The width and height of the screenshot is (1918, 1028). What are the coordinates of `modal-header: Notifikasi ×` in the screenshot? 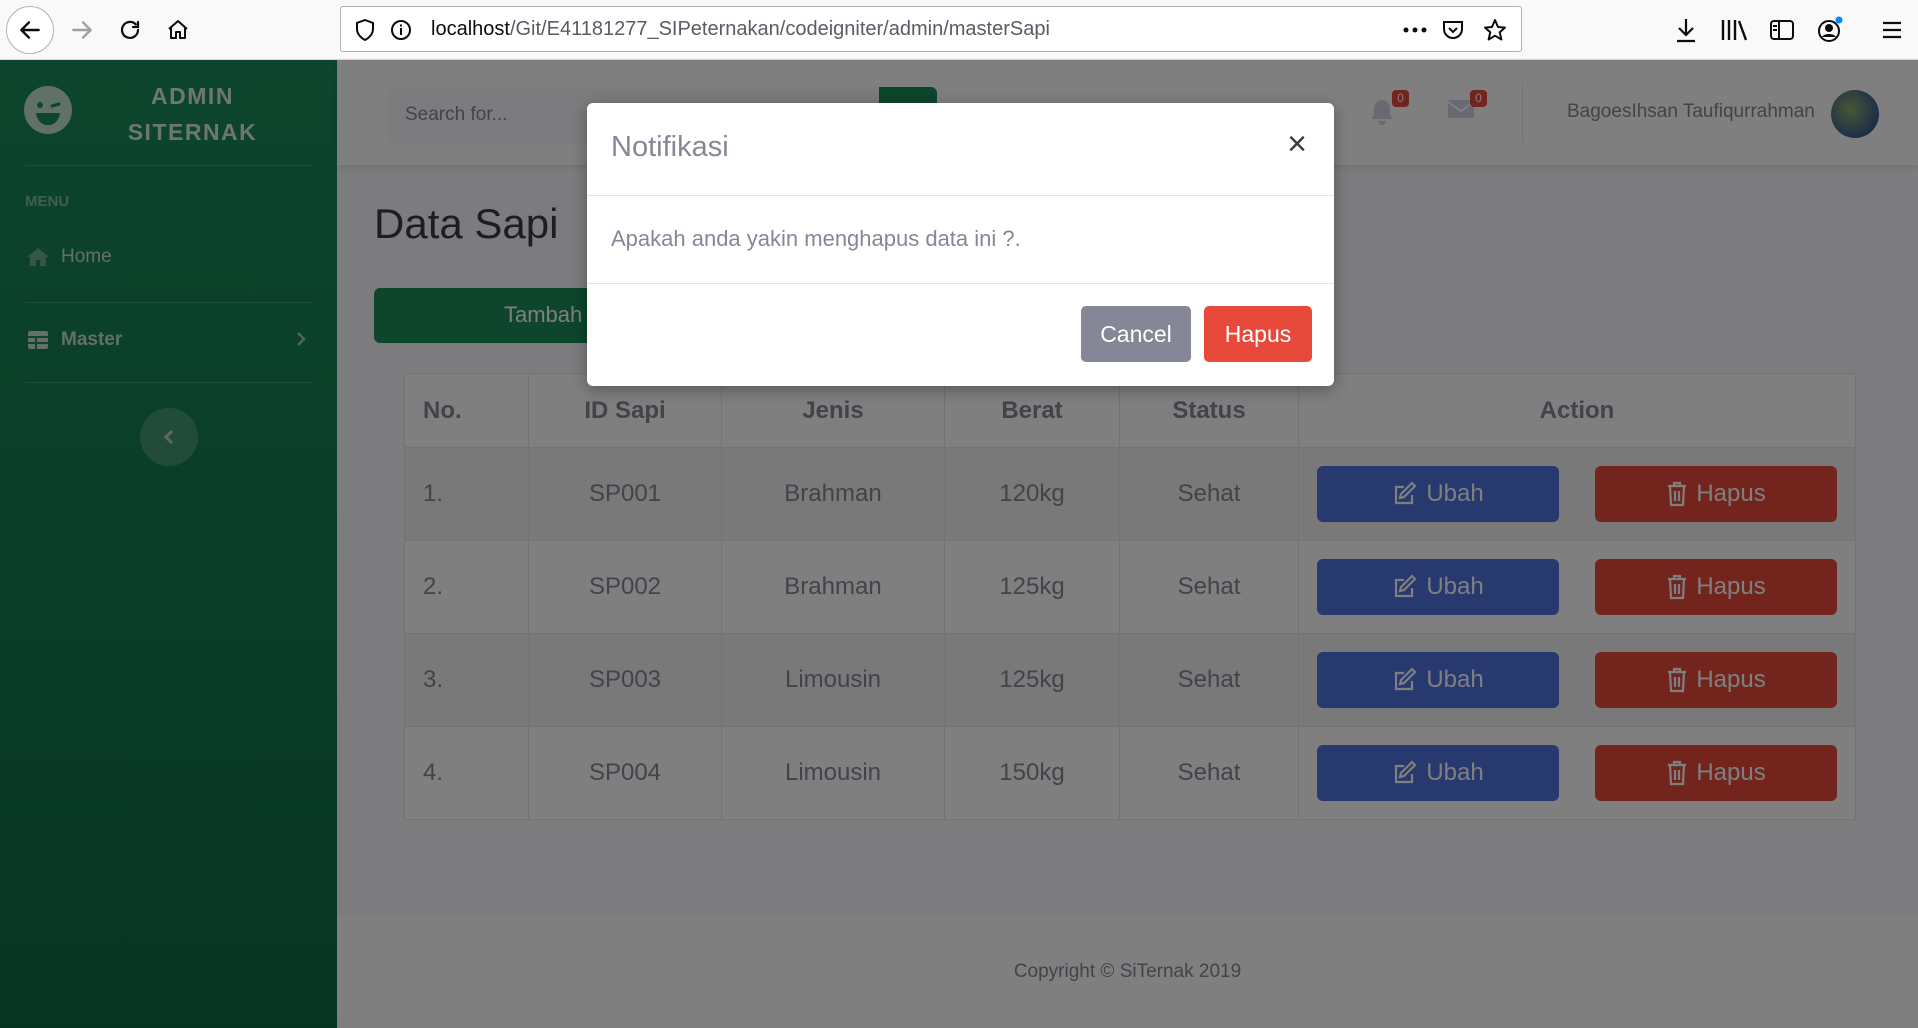 It's located at (960, 149).